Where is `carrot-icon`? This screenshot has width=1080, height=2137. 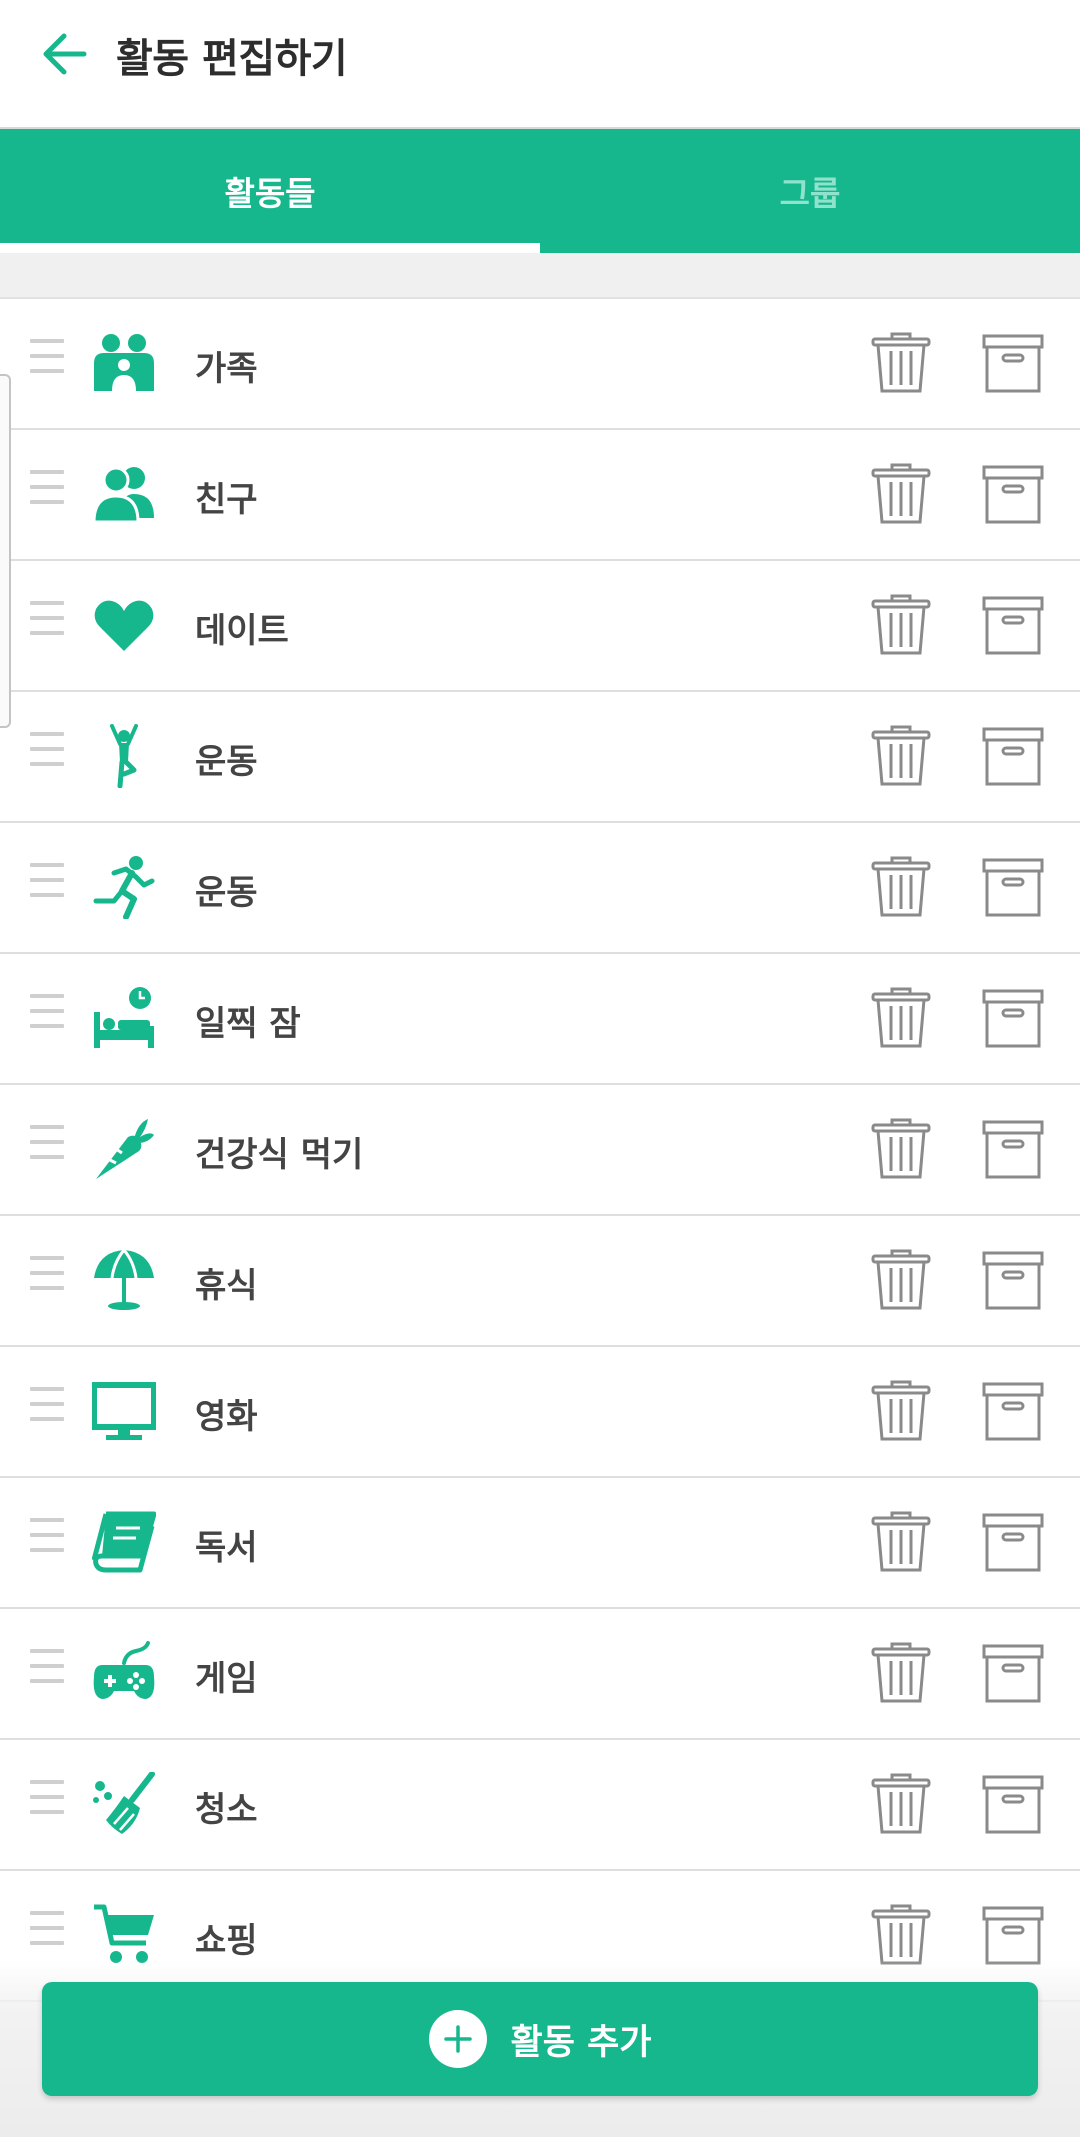
carrot-icon is located at coordinates (125, 1149).